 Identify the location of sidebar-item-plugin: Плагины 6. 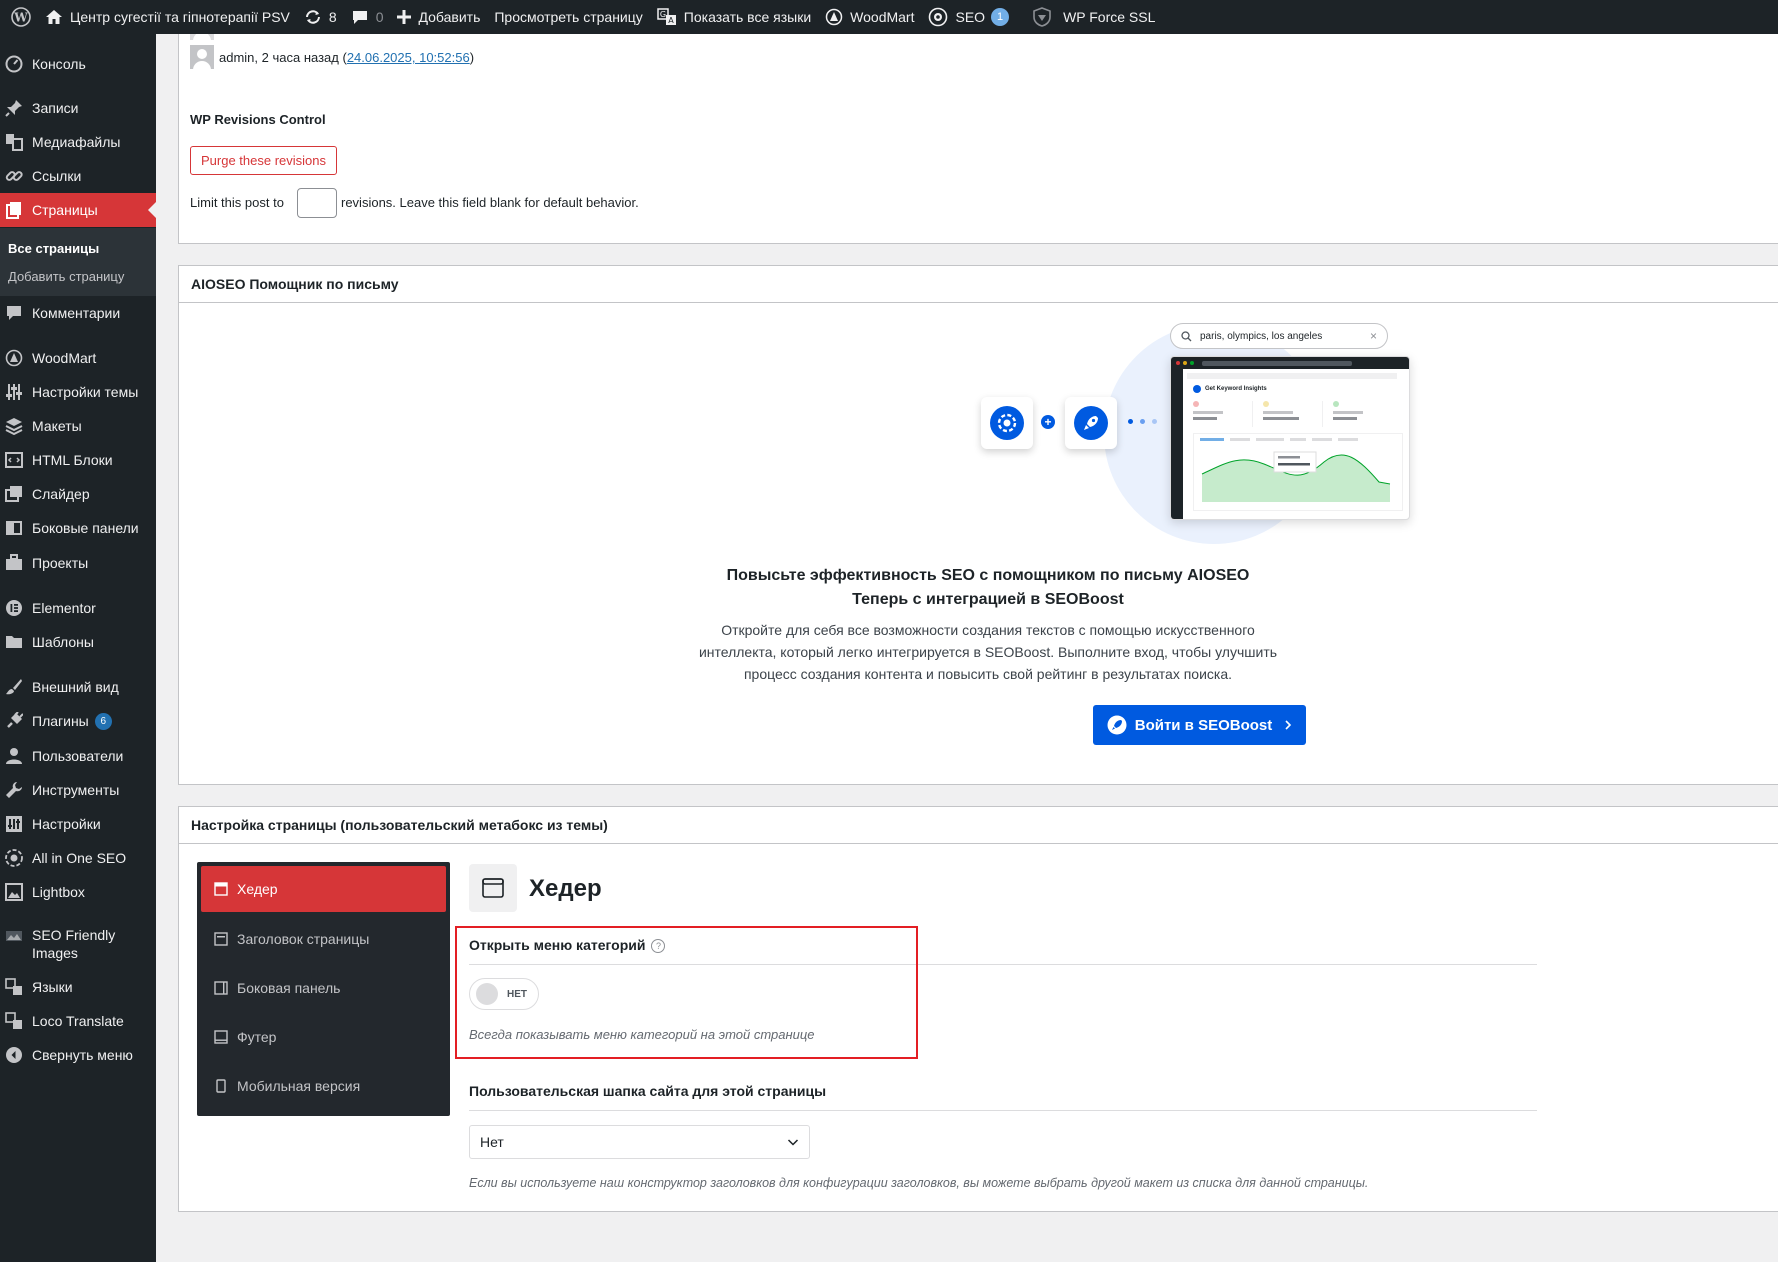
(78, 721).